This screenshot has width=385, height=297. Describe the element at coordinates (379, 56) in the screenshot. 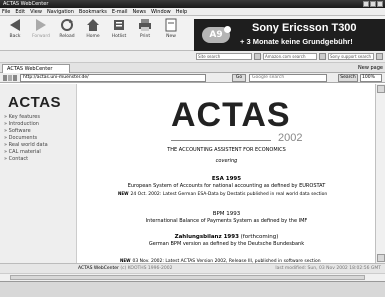

I see `sony-search-button` at that location.